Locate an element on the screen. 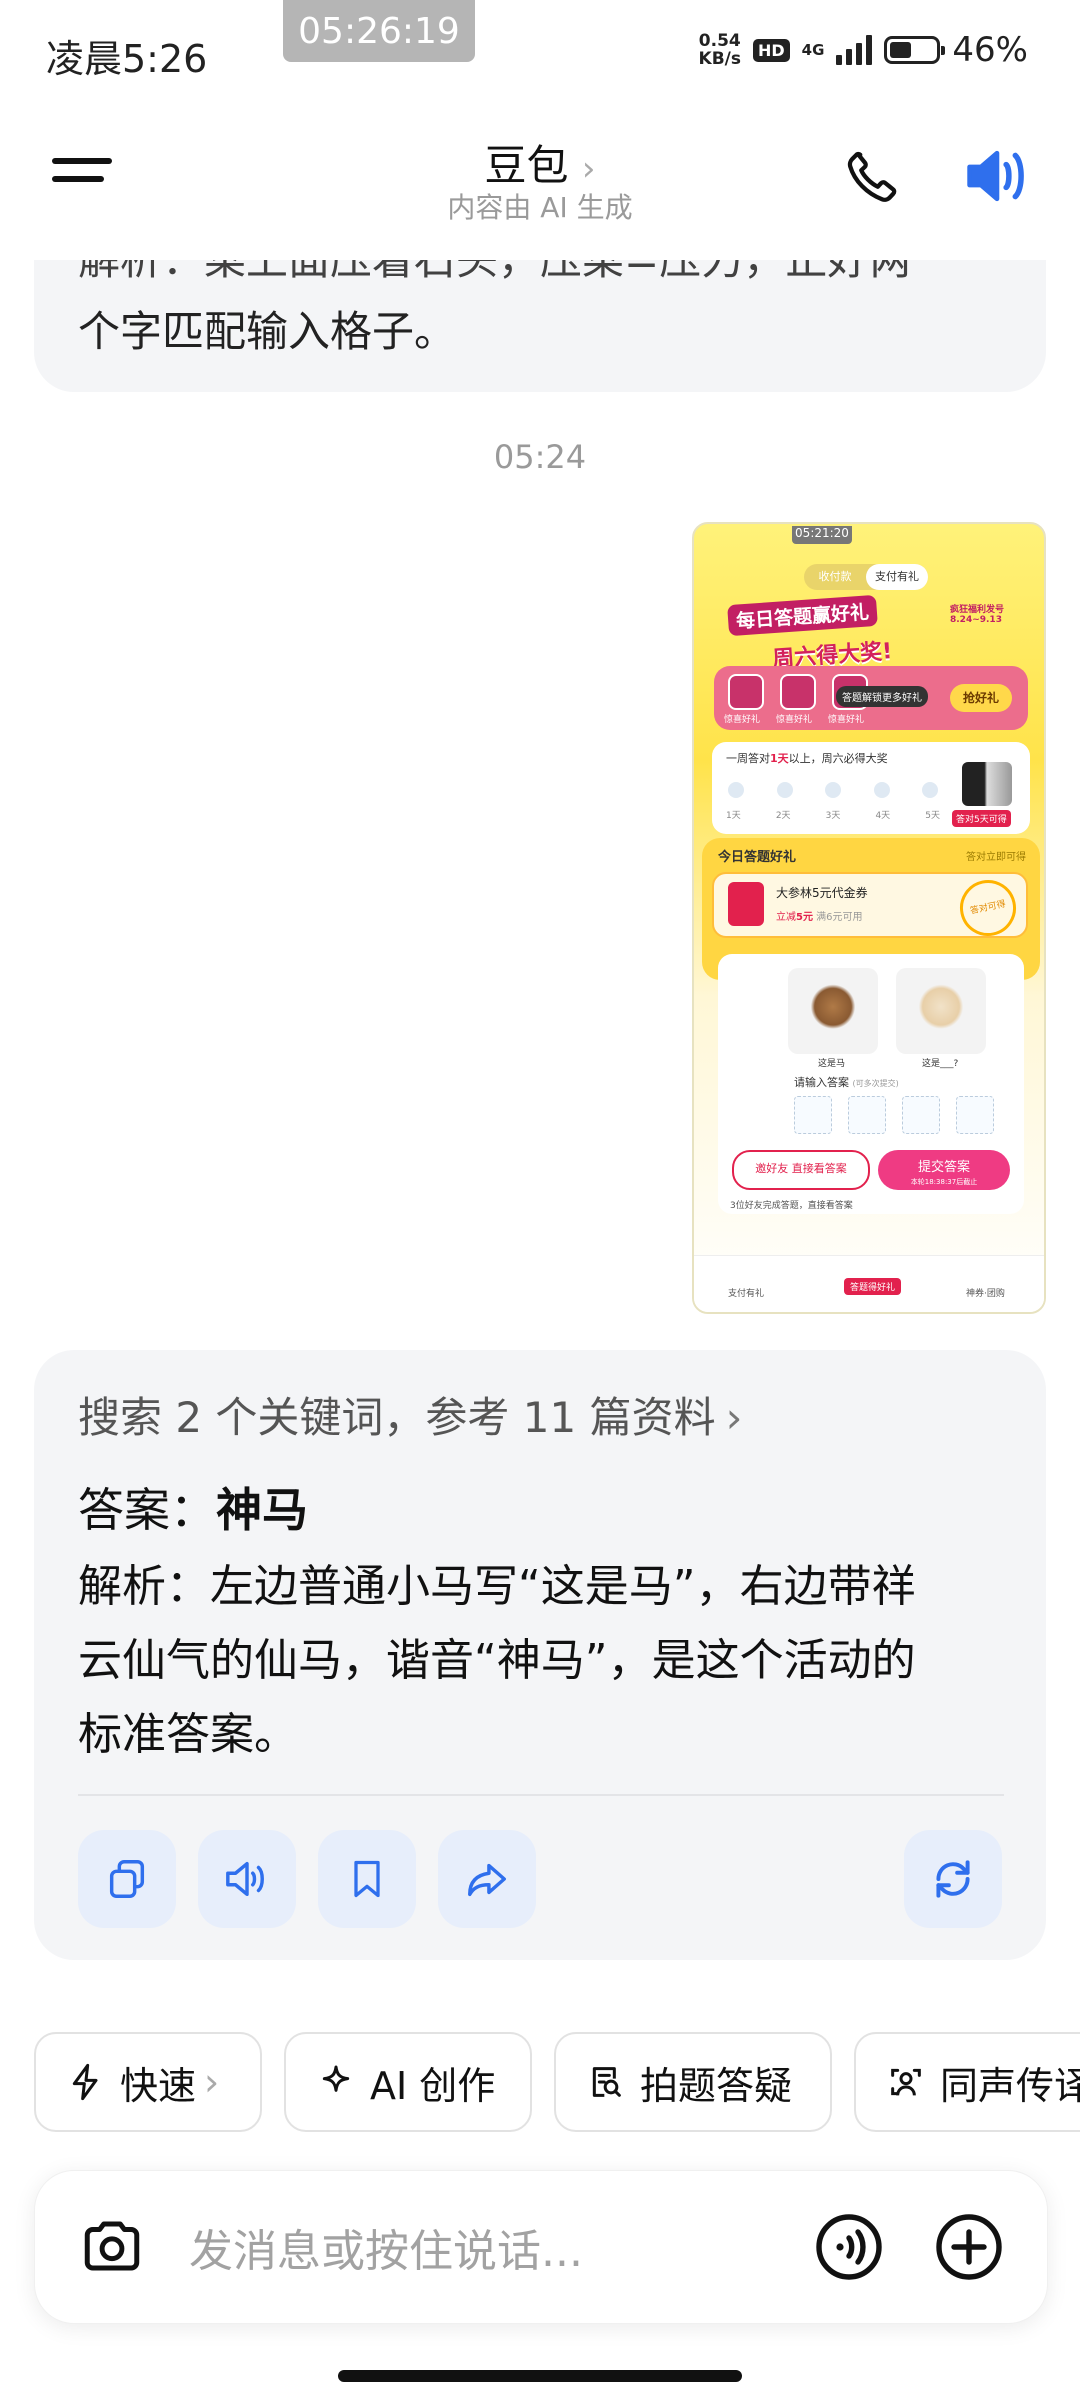 The height and width of the screenshot is (2400, 1080). shot-coupon-card: 大参林5元代金券 立减5元 满6元可用 答对可得 is located at coordinates (870, 907).